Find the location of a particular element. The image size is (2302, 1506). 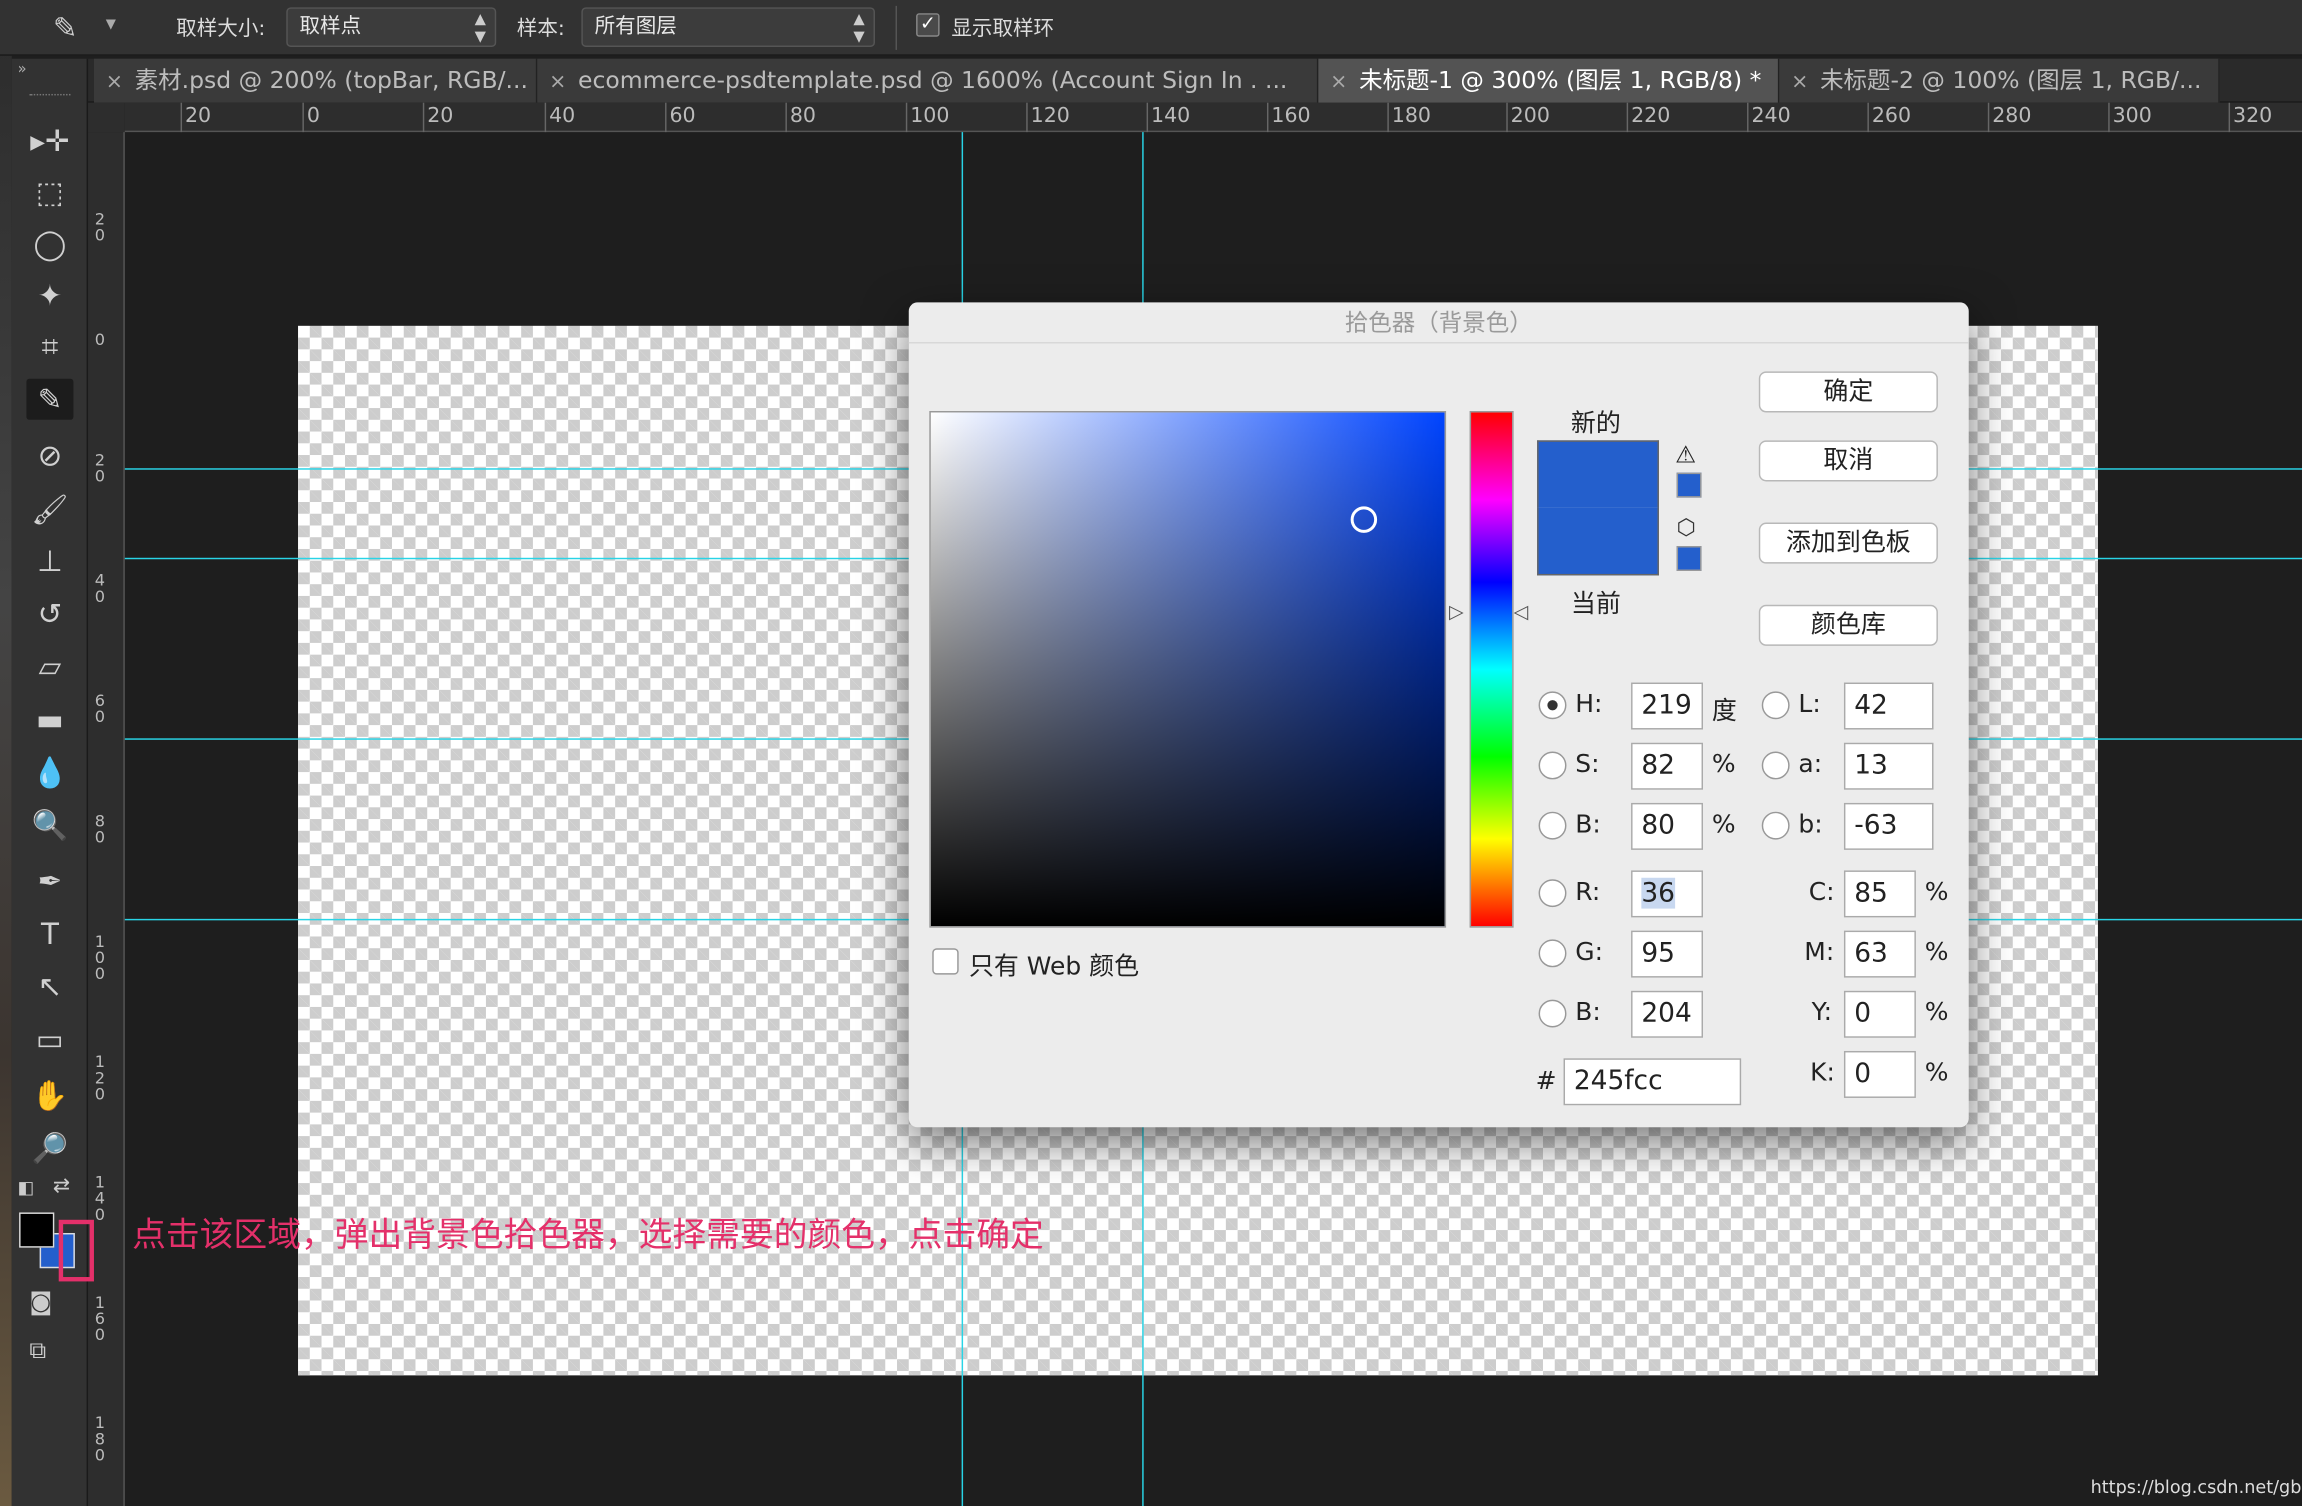

healing-brush-tool: ⊘ is located at coordinates (49, 454).